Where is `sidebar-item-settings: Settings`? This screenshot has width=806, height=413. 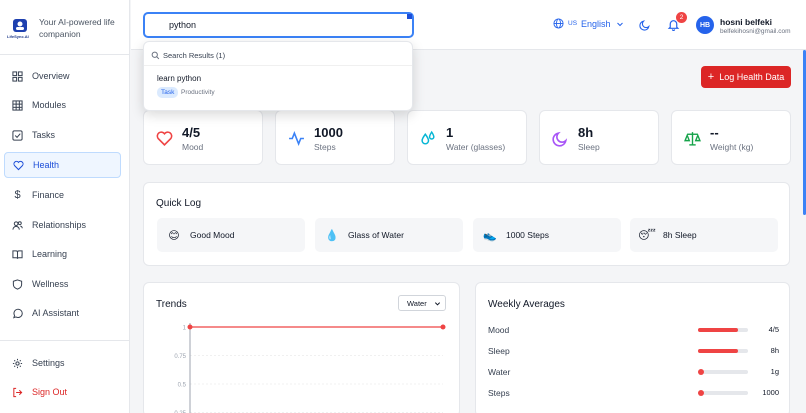 sidebar-item-settings: Settings is located at coordinates (62, 363).